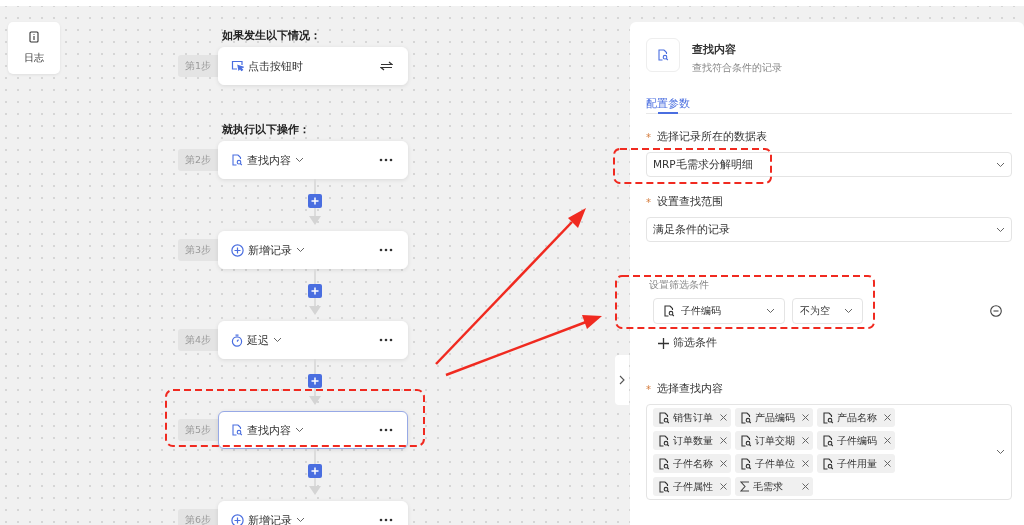 This screenshot has height=525, width=1024. Describe the element at coordinates (775, 417) in the screenshot. I see `tag-label: 产品编码` at that location.